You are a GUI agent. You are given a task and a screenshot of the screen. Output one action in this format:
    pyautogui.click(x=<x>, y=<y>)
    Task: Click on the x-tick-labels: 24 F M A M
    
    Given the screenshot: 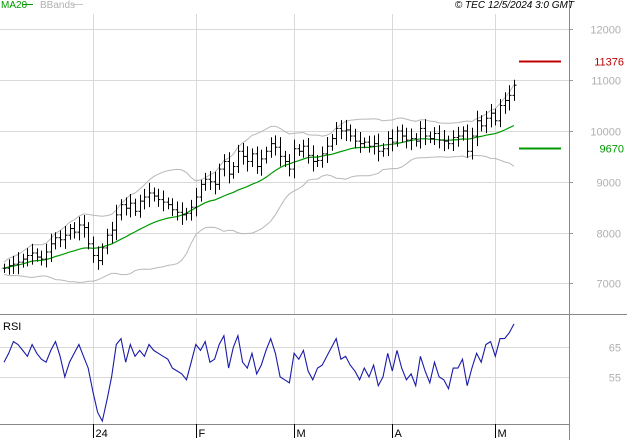 What is the action you would take?
    pyautogui.click(x=300, y=432)
    